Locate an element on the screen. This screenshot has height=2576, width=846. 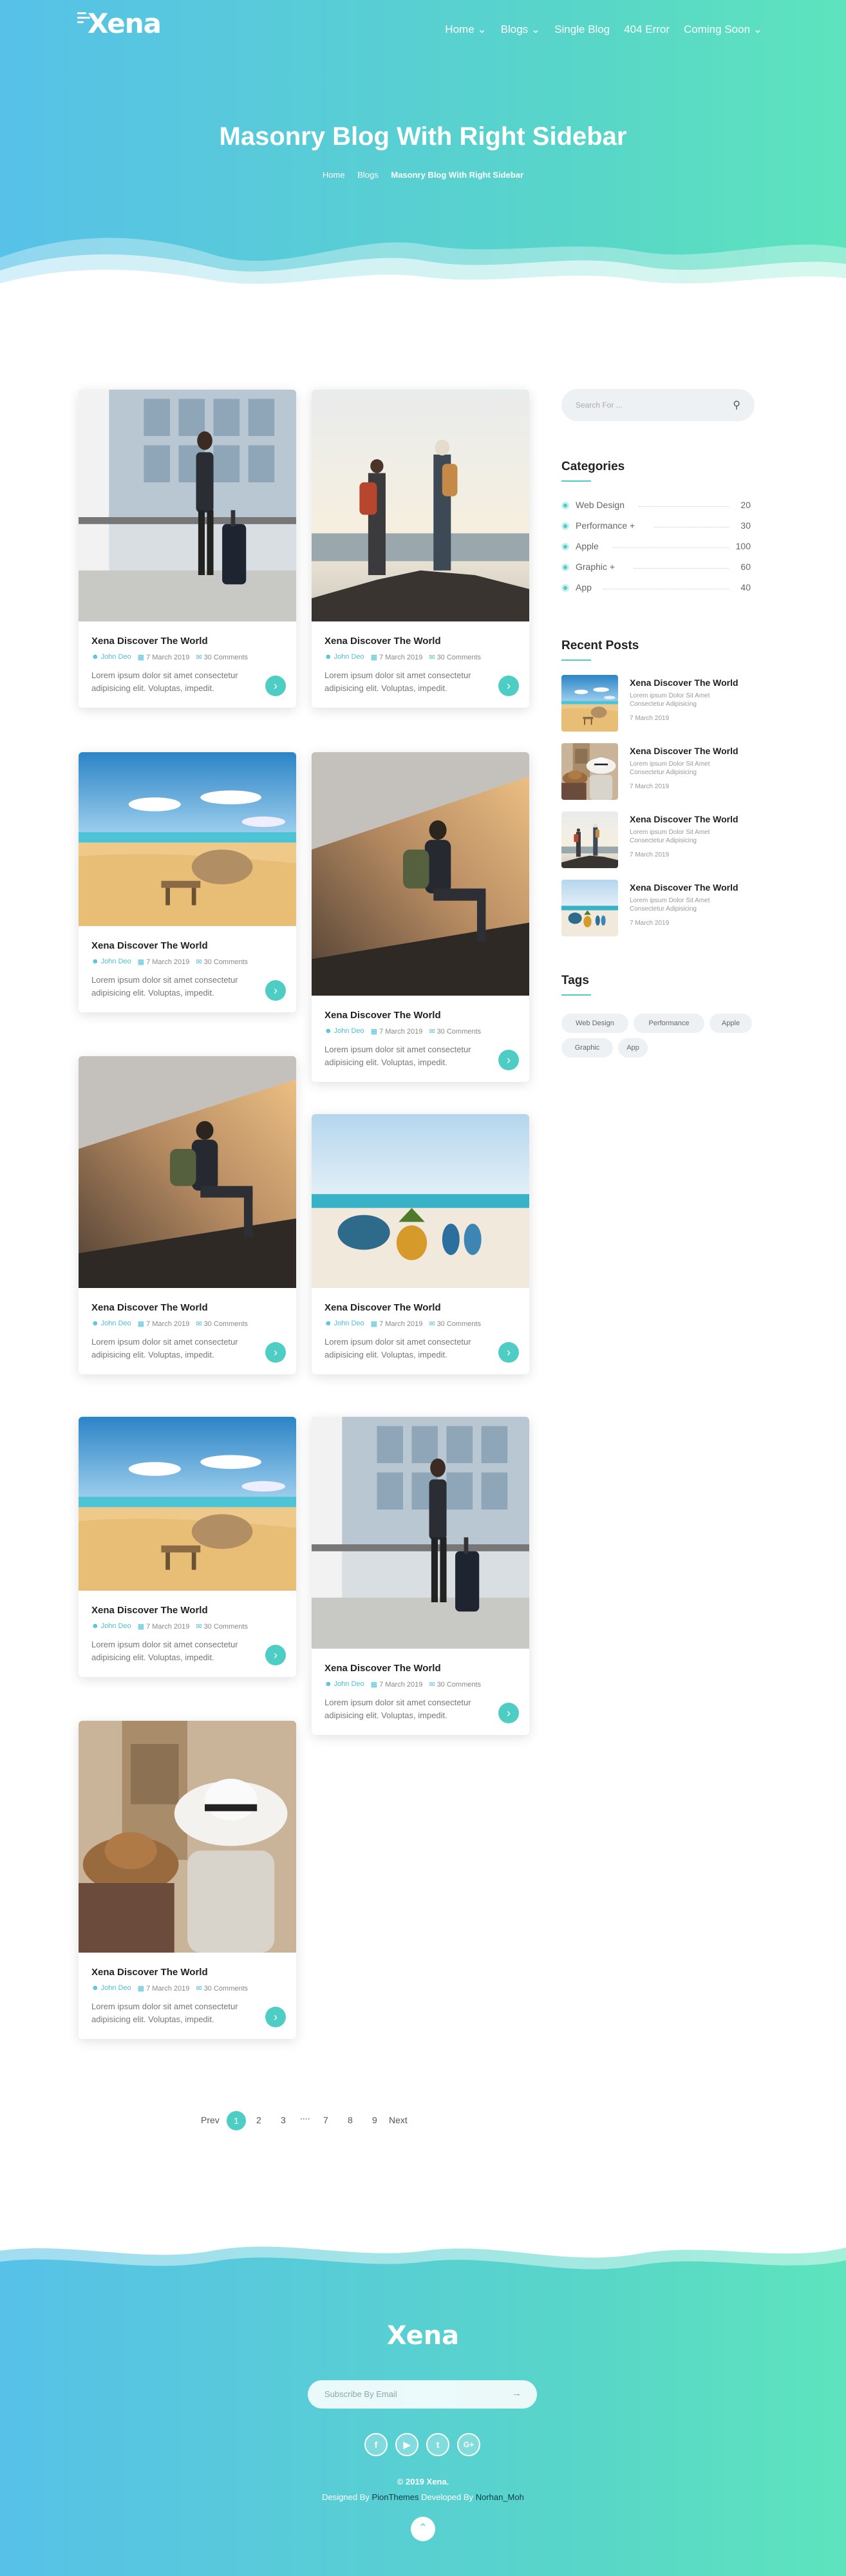
category-item: Apple 100 is located at coordinates (658, 547).